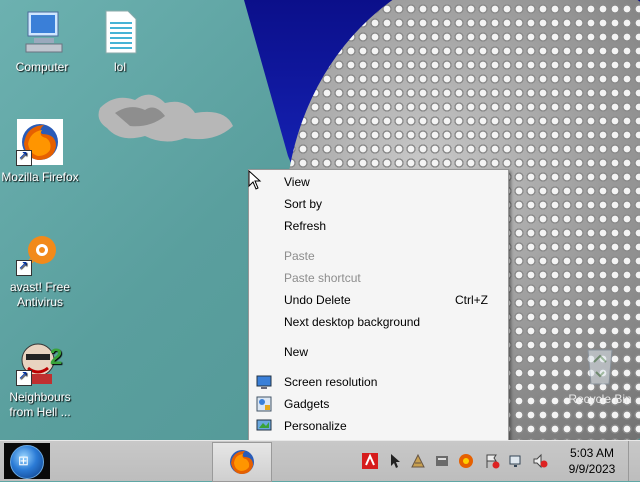 Image resolution: width=640 pixels, height=482 pixels. What do you see at coordinates (303, 204) in the screenshot?
I see `menu-item-label: Sort by` at bounding box center [303, 204].